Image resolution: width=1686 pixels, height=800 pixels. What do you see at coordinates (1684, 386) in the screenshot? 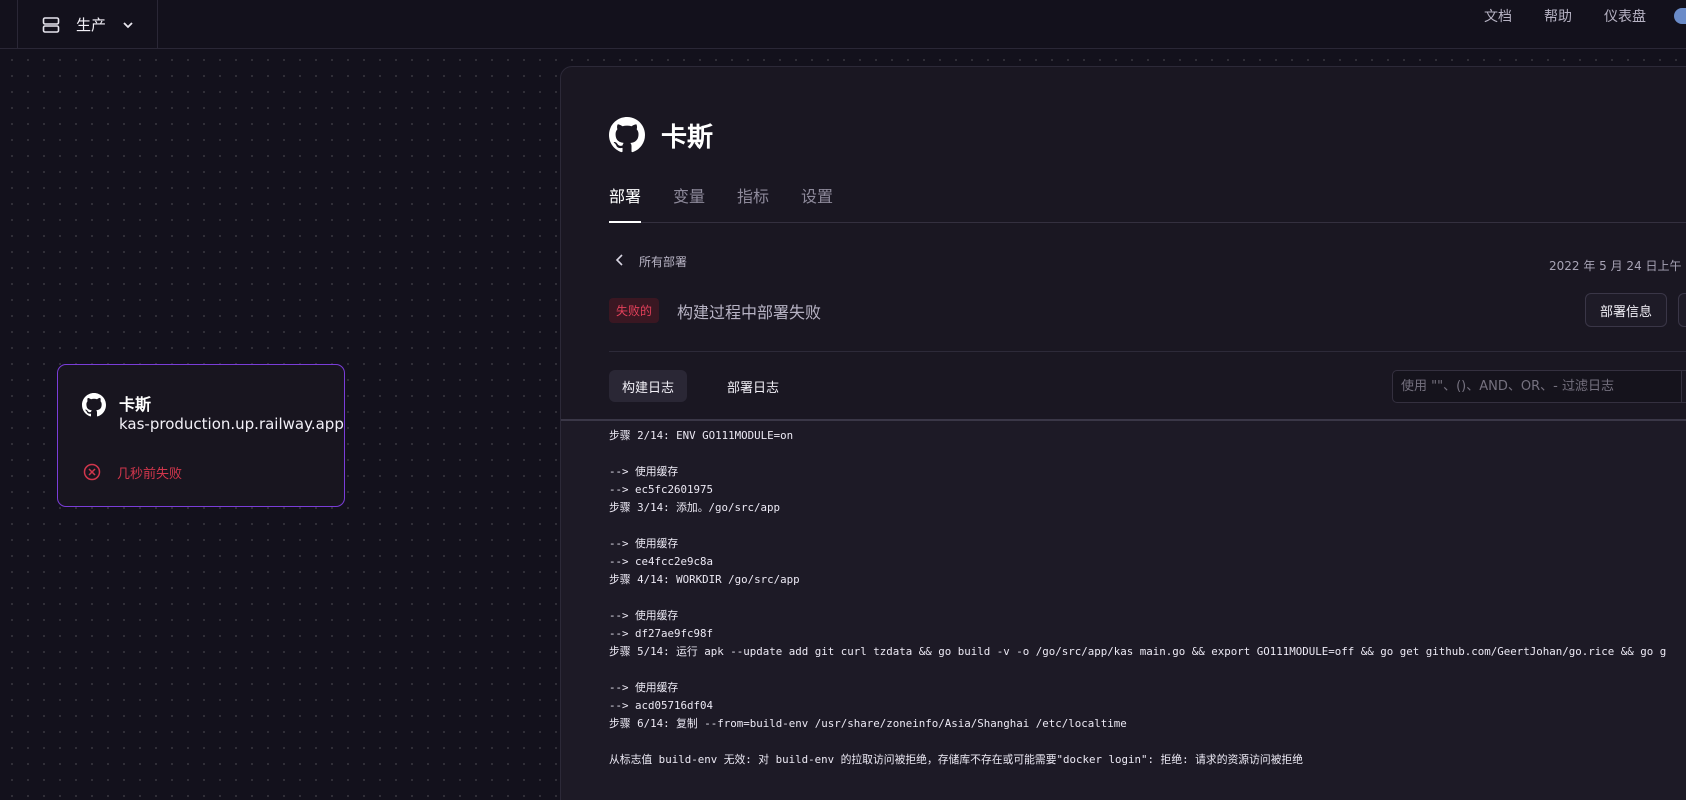
I see `filter-addon-button` at bounding box center [1684, 386].